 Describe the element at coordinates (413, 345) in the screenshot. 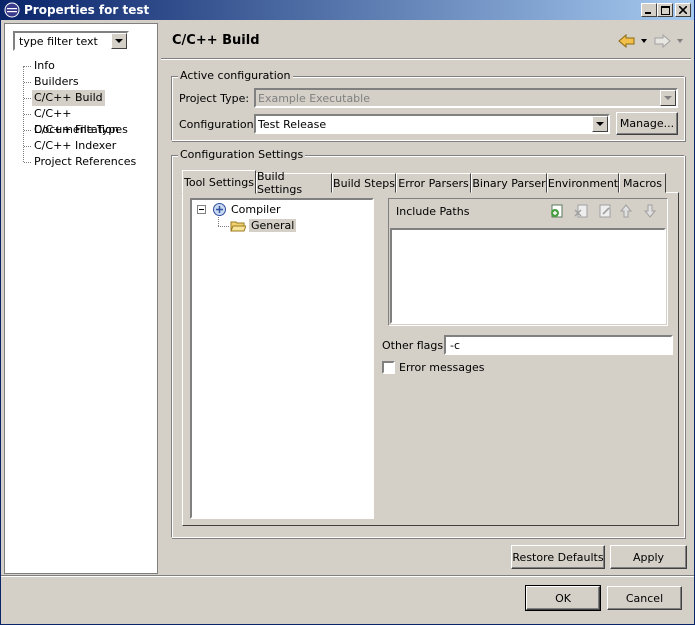

I see `other-flags-label: Other flags` at that location.